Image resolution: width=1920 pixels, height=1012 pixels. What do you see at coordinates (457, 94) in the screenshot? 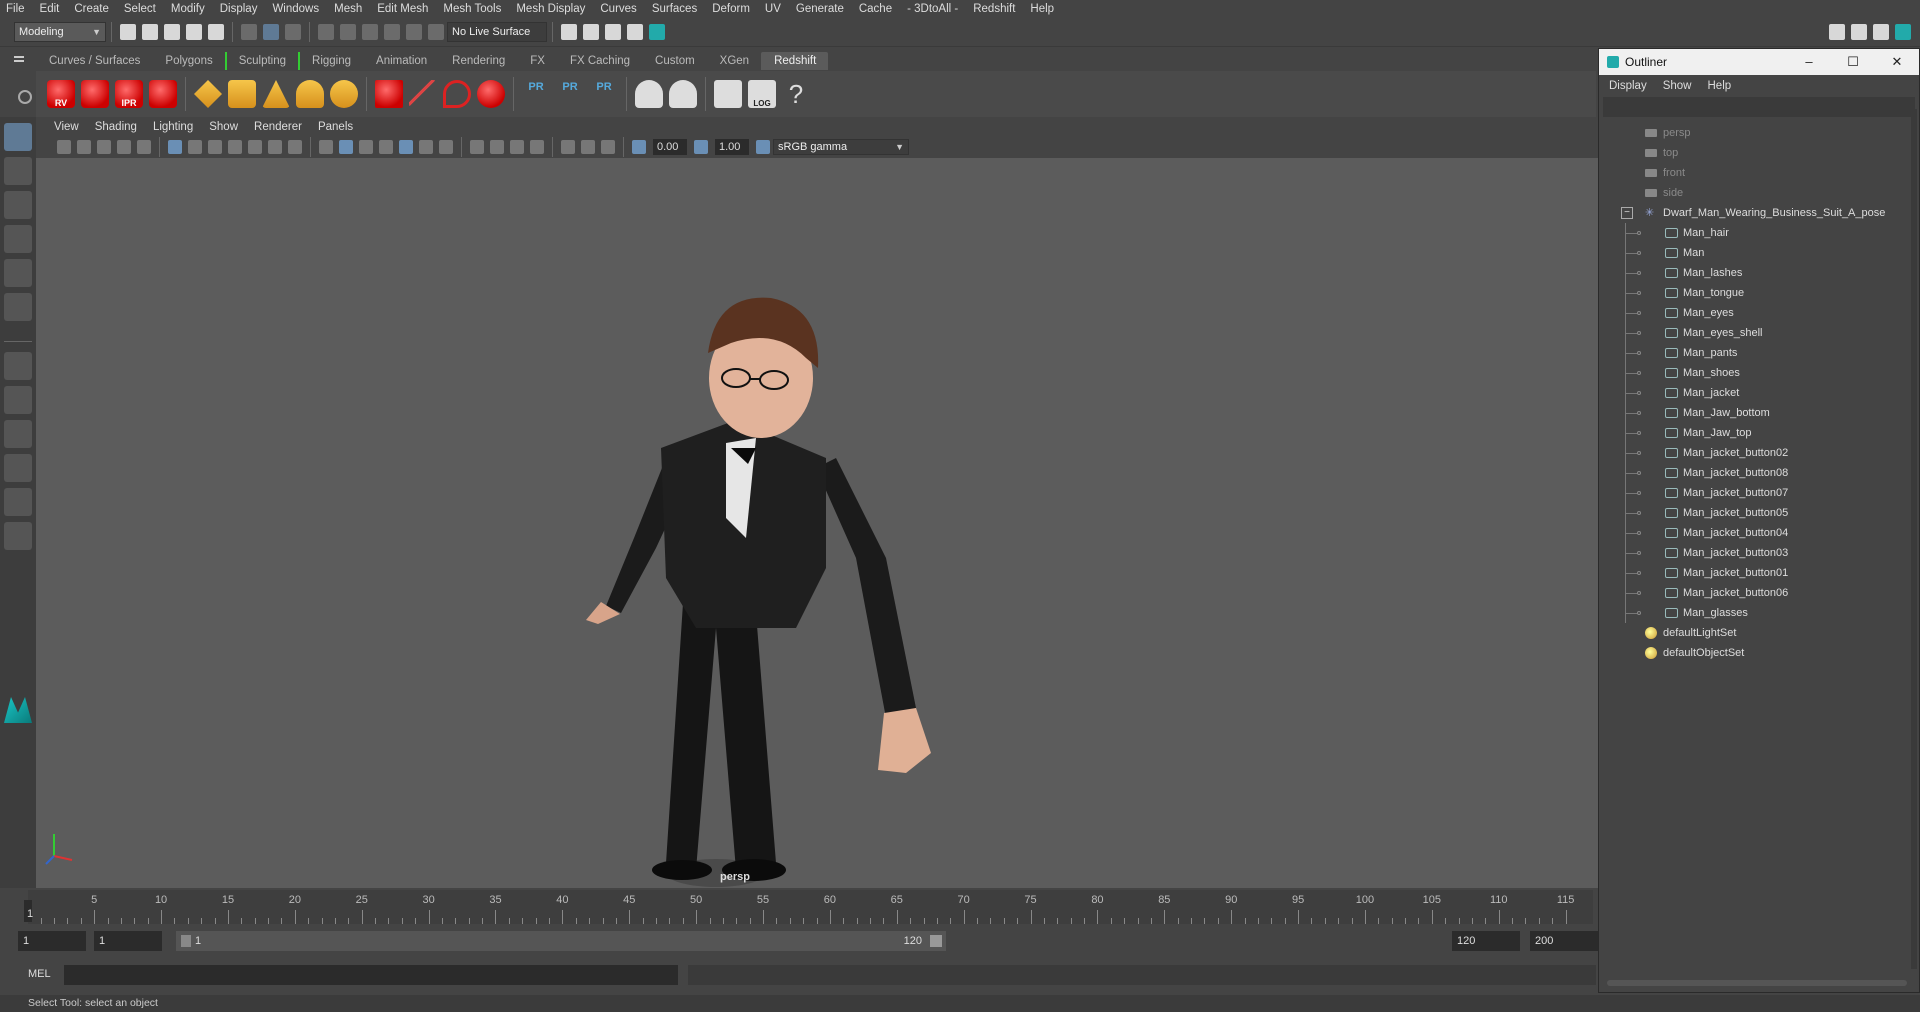
I see `curve-icon` at bounding box center [457, 94].